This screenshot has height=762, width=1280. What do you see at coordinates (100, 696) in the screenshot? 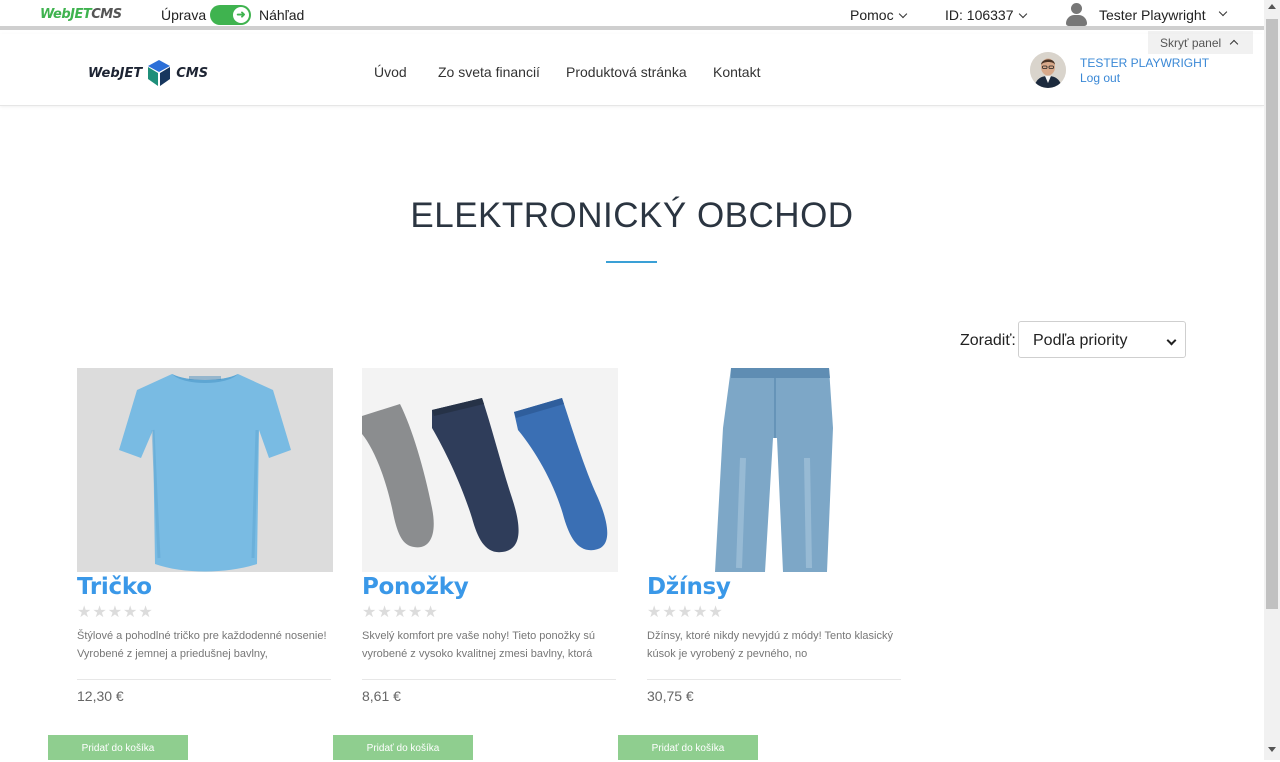
I see `product-price: 12,30 €` at bounding box center [100, 696].